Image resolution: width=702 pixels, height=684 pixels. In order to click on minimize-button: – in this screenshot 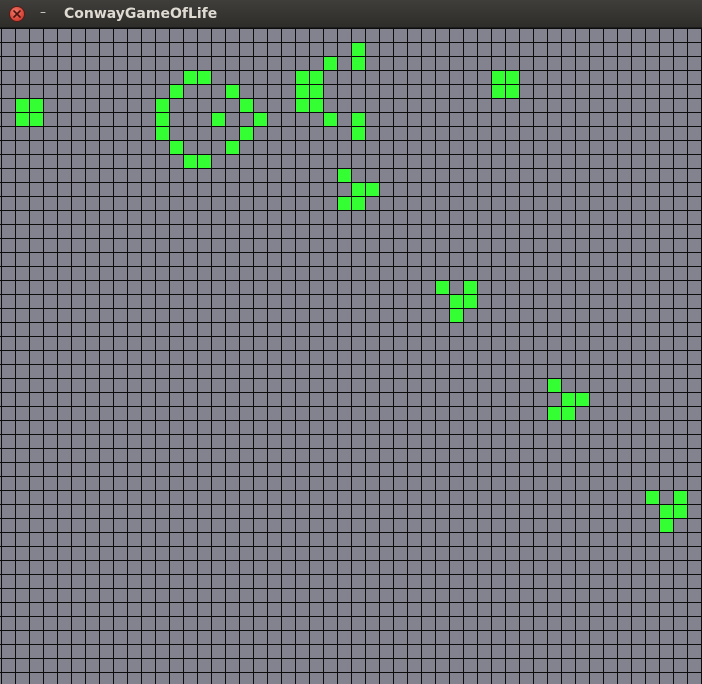, I will do `click(43, 13)`.